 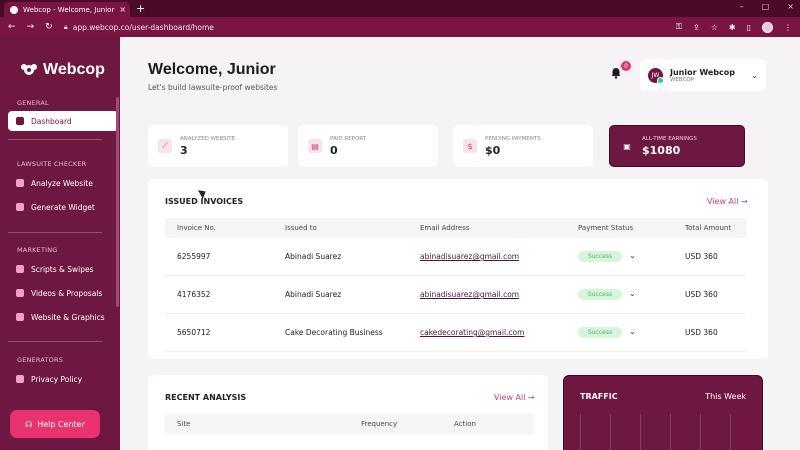 I want to click on recent-table-header: Site Frequency Action, so click(x=349, y=424).